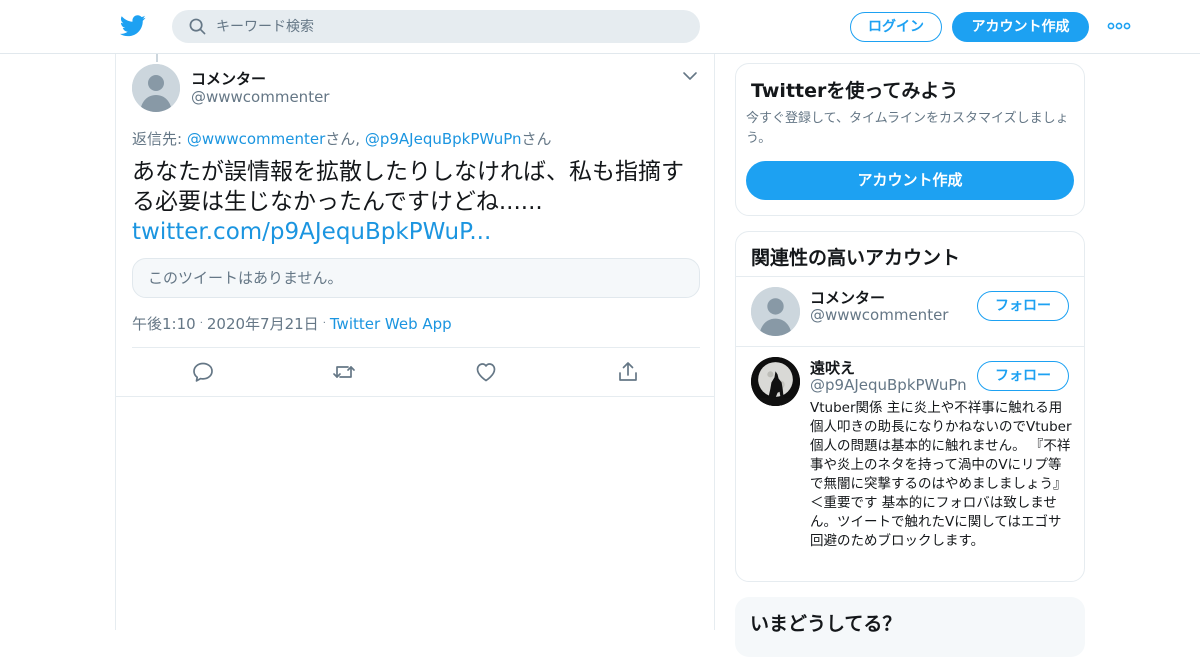 The height and width of the screenshot is (657, 1200). What do you see at coordinates (416, 278) in the screenshot?
I see `unavailable-quote-tweet: このツイートはありません。` at bounding box center [416, 278].